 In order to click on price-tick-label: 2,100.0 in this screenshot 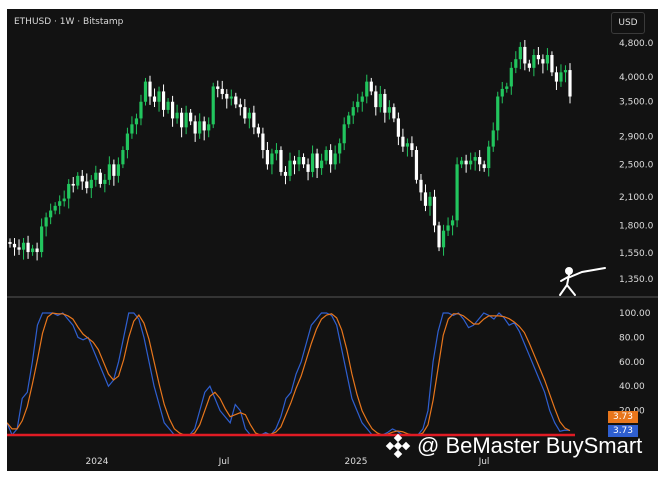, I will do `click(636, 198)`.